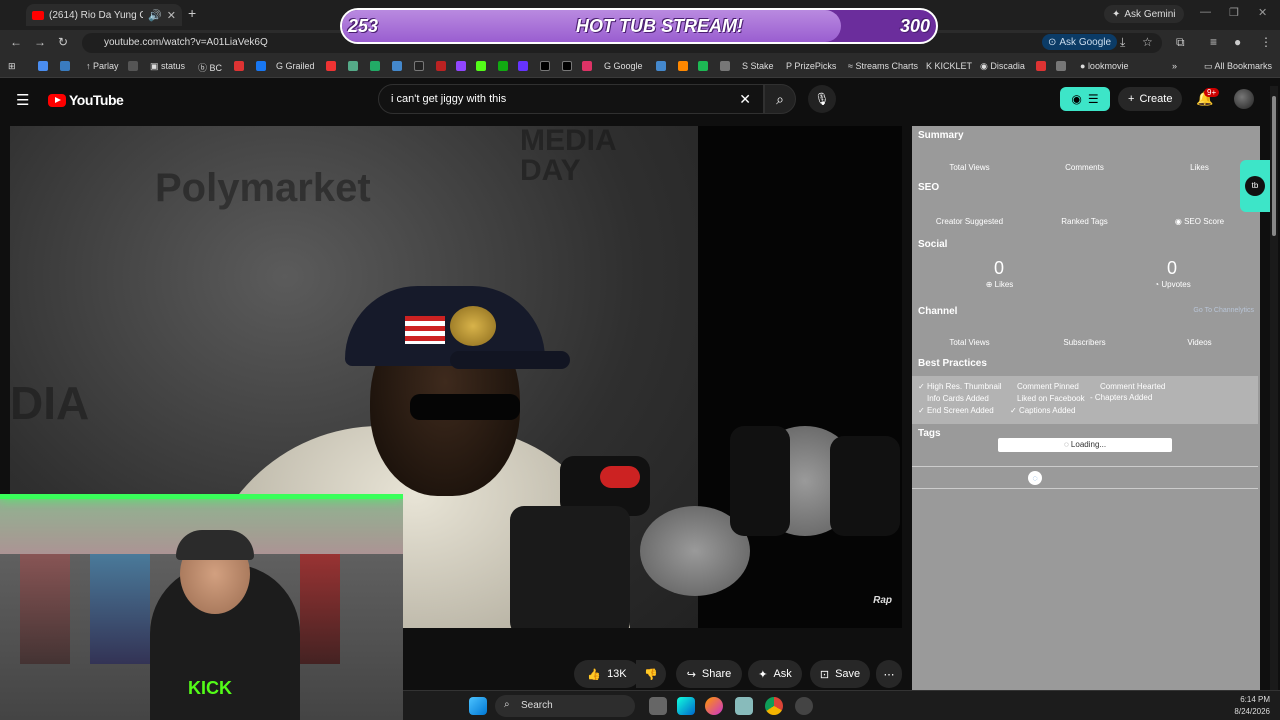  What do you see at coordinates (949, 66) in the screenshot?
I see `bookmark-kicklet: K KICKLET` at bounding box center [949, 66].